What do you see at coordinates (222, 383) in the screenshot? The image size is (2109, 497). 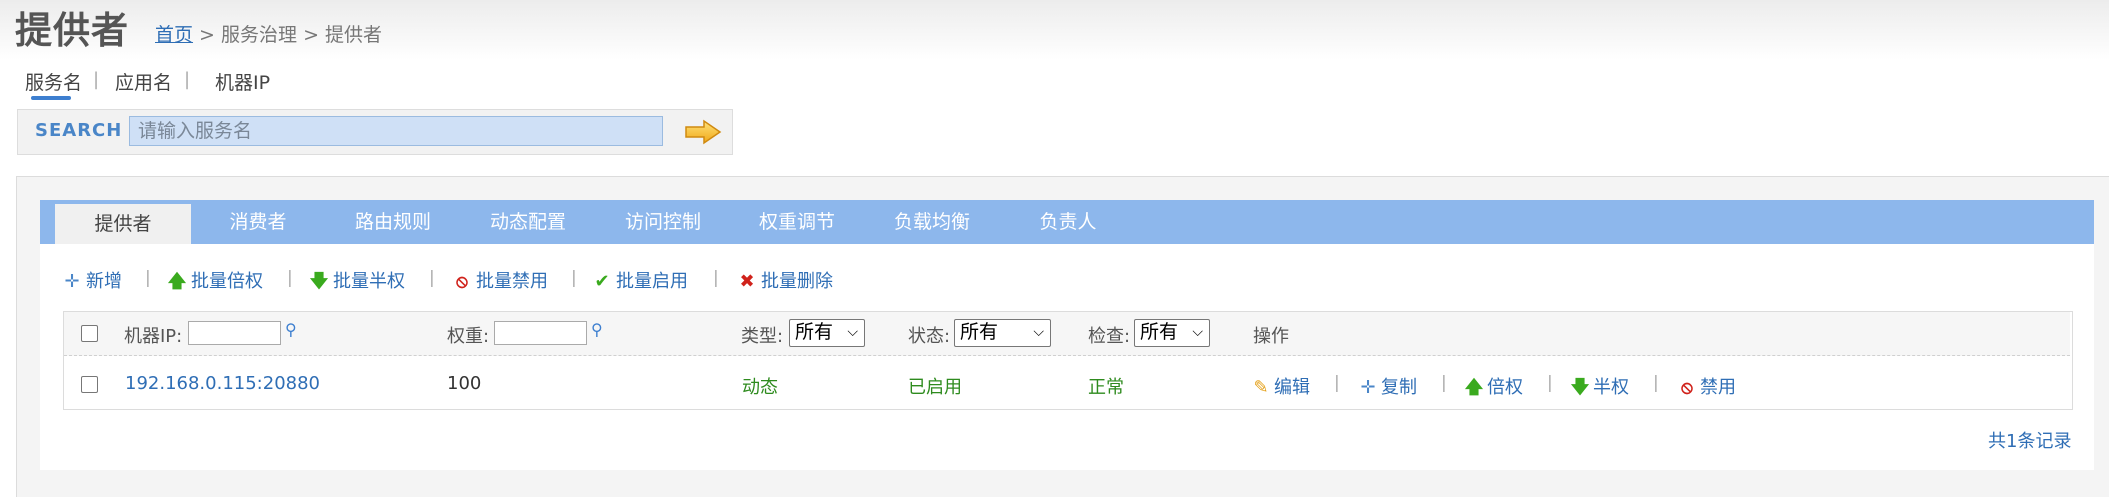 I see `provider-ip-link: 192.168.0.115:20880` at bounding box center [222, 383].